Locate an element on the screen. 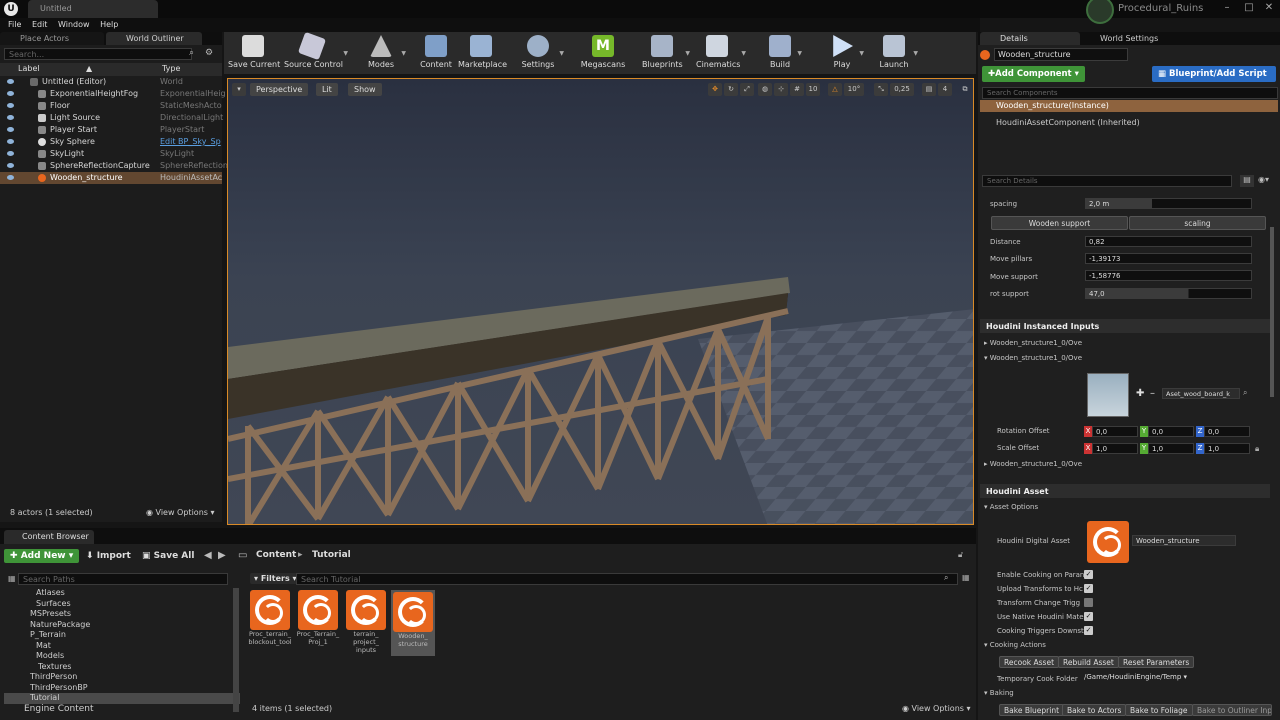  surface-snap-icon: ⊹ is located at coordinates (781, 89).